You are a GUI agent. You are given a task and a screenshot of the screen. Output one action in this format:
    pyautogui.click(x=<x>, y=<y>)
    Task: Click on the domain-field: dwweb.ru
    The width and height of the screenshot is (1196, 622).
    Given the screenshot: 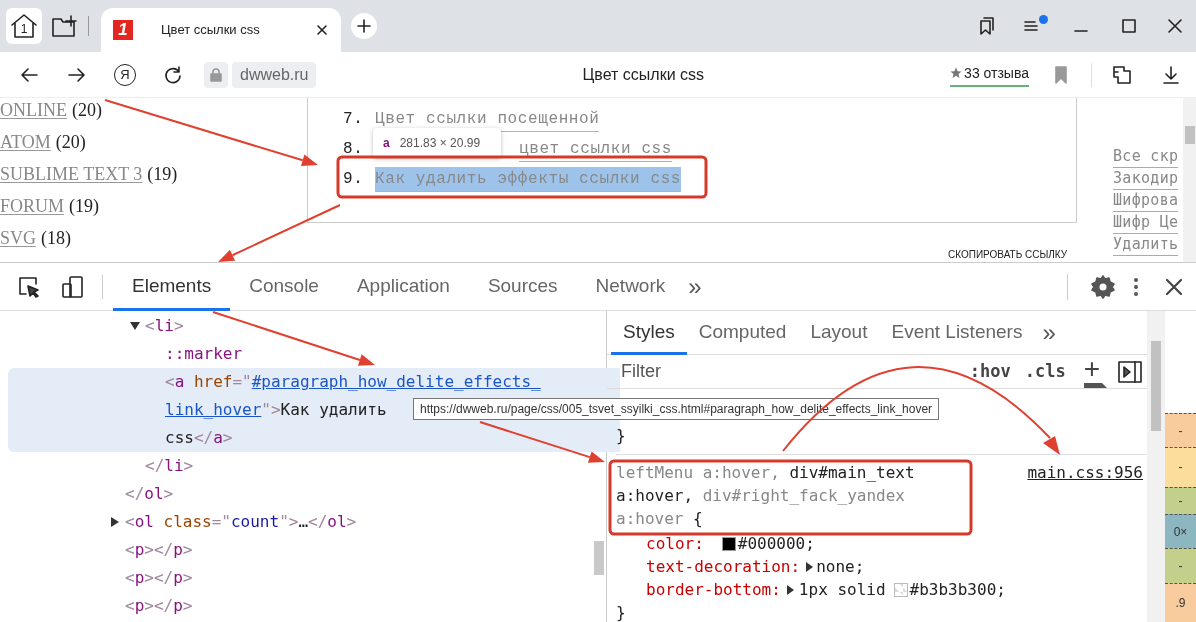 What is the action you would take?
    pyautogui.click(x=274, y=74)
    